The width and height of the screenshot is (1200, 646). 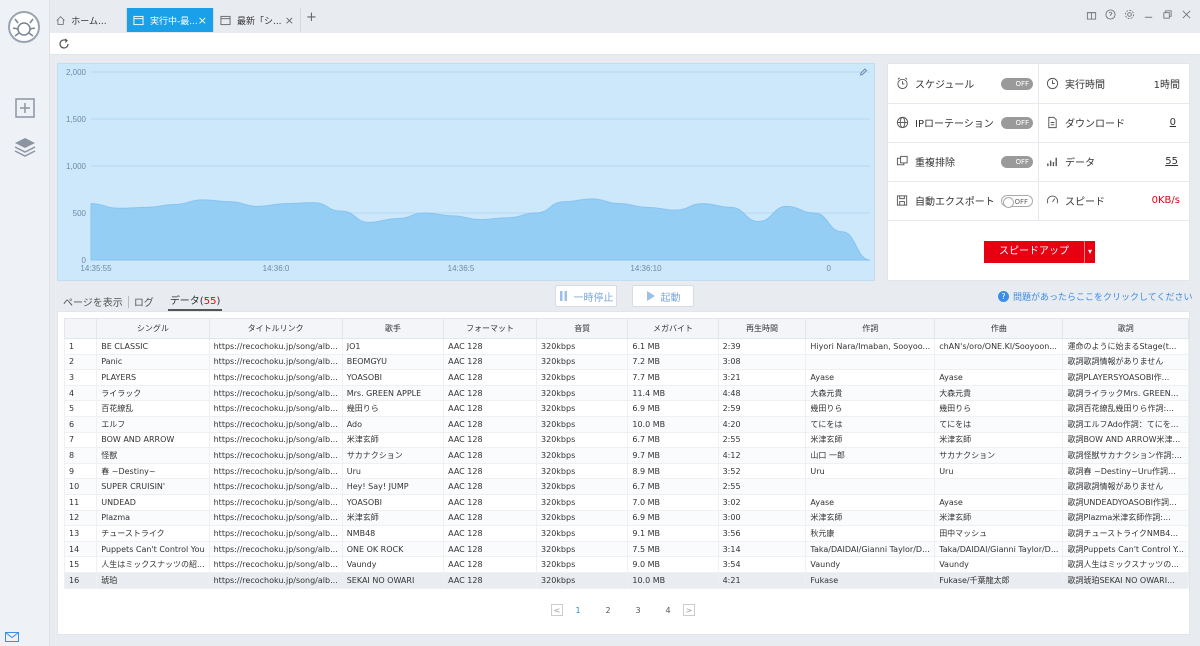 I want to click on speed-up-button: スピードアップ, so click(x=1034, y=252).